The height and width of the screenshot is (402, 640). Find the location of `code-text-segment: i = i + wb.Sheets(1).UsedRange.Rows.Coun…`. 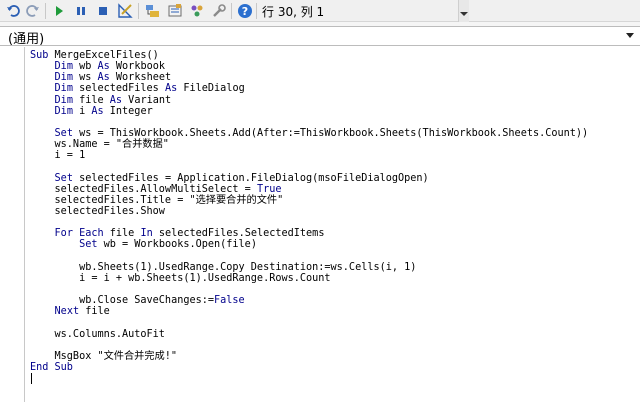

code-text-segment: i = i + wb.Sheets(1).UsedRange.Rows.Coun… is located at coordinates (180, 278).